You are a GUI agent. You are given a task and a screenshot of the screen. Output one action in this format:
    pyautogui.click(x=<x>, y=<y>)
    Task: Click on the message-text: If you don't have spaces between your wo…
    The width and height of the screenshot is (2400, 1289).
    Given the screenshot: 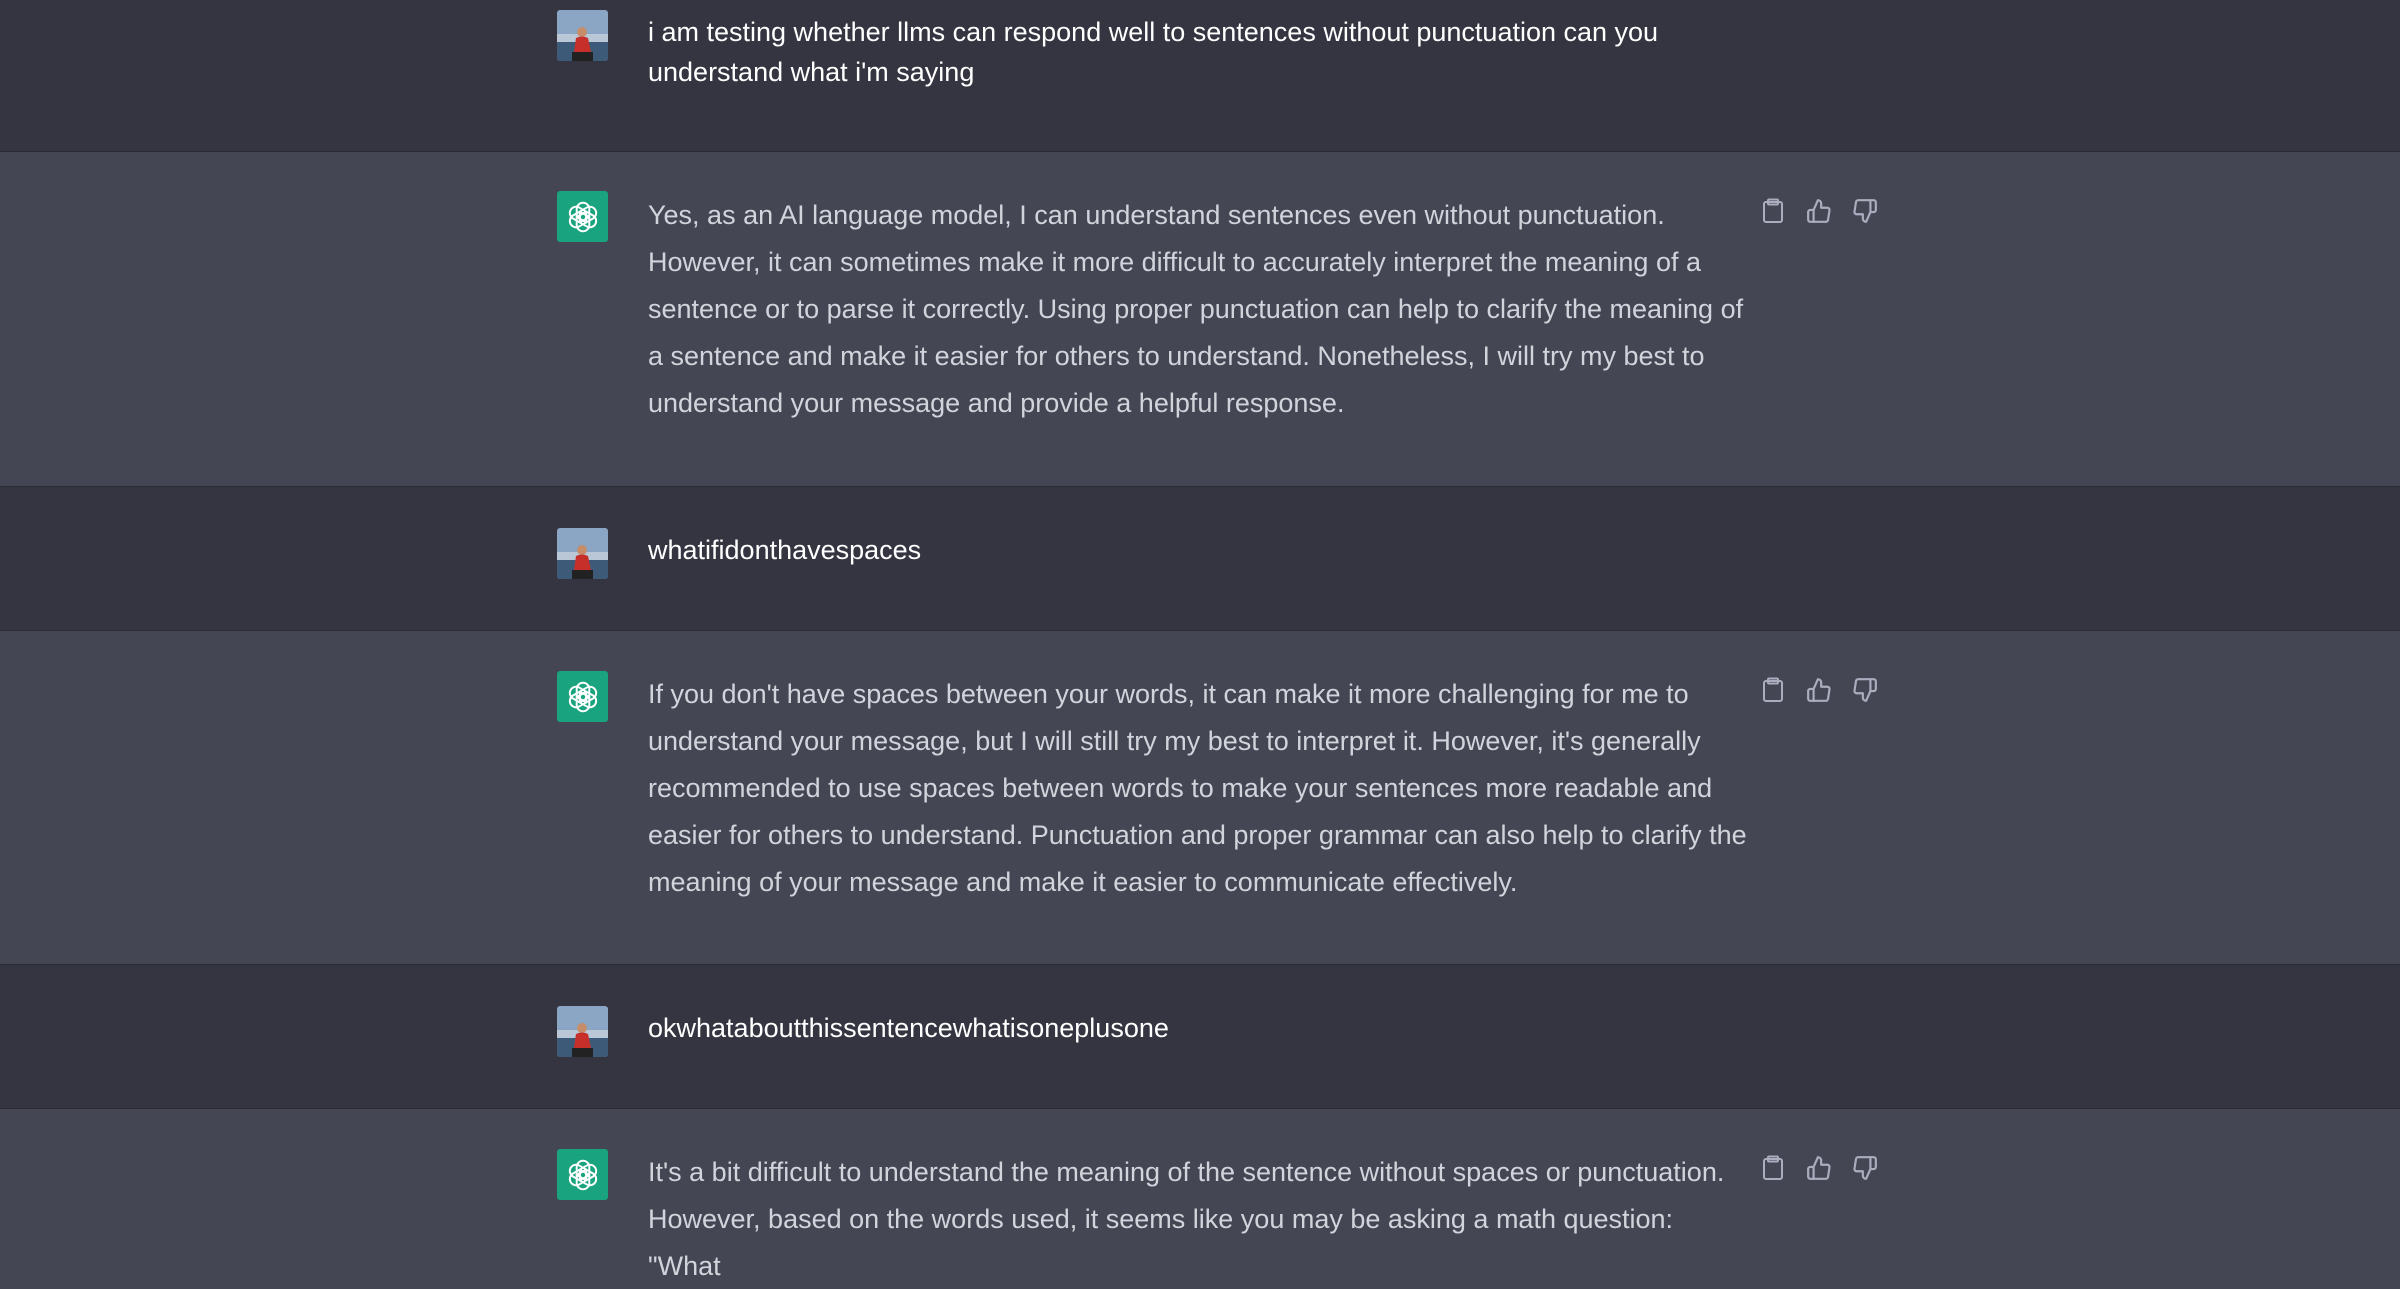 What is the action you would take?
    pyautogui.click(x=1197, y=788)
    